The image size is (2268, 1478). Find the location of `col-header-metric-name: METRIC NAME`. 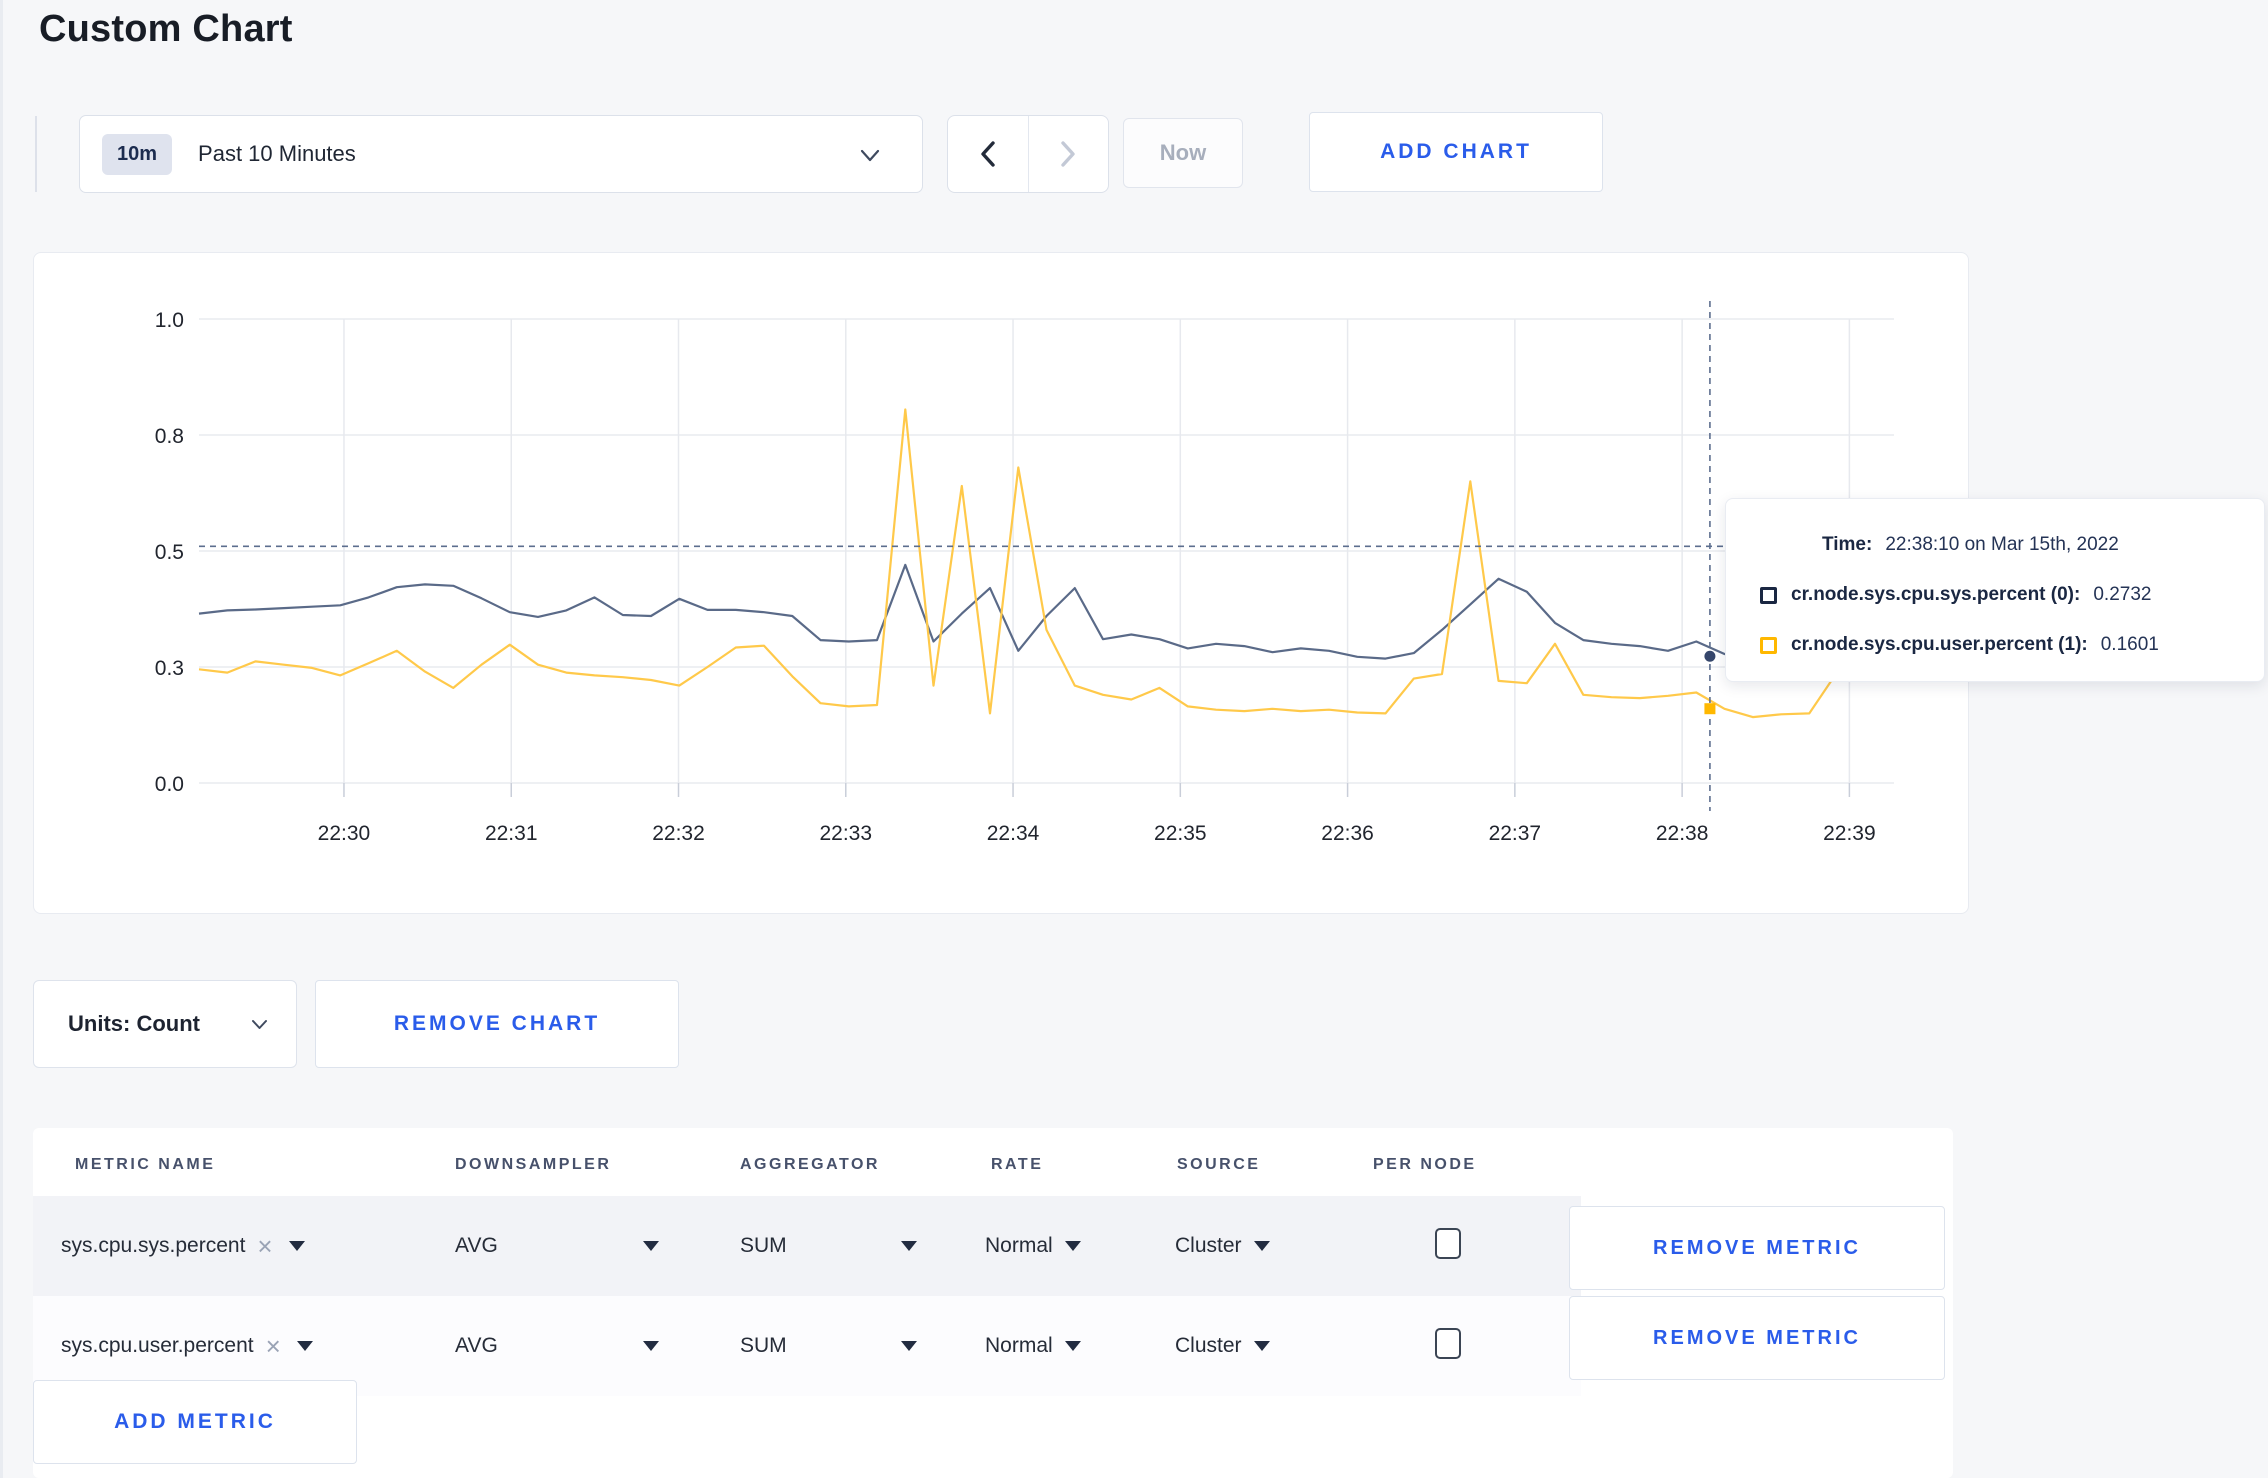

col-header-metric-name: METRIC NAME is located at coordinates (145, 1164).